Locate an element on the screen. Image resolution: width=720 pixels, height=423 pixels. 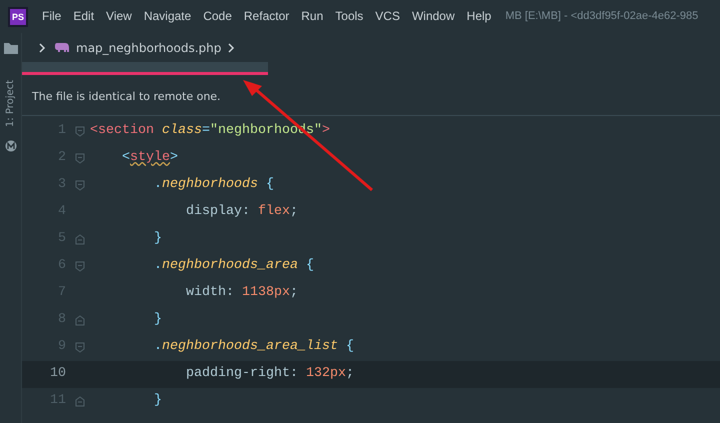
code-line: display: flex; is located at coordinates (241, 212).